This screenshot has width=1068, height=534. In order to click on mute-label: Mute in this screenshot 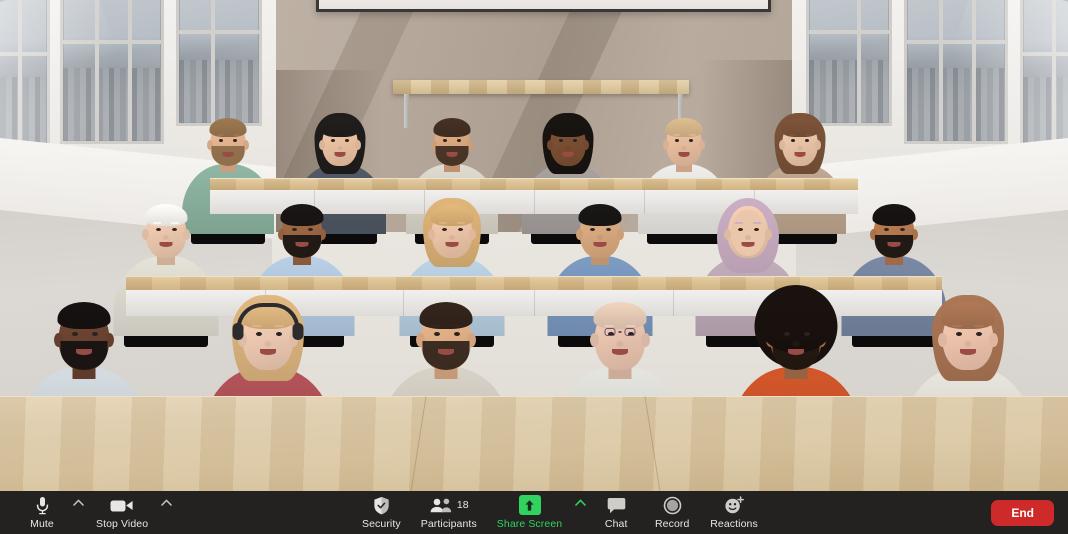, I will do `click(42, 524)`.